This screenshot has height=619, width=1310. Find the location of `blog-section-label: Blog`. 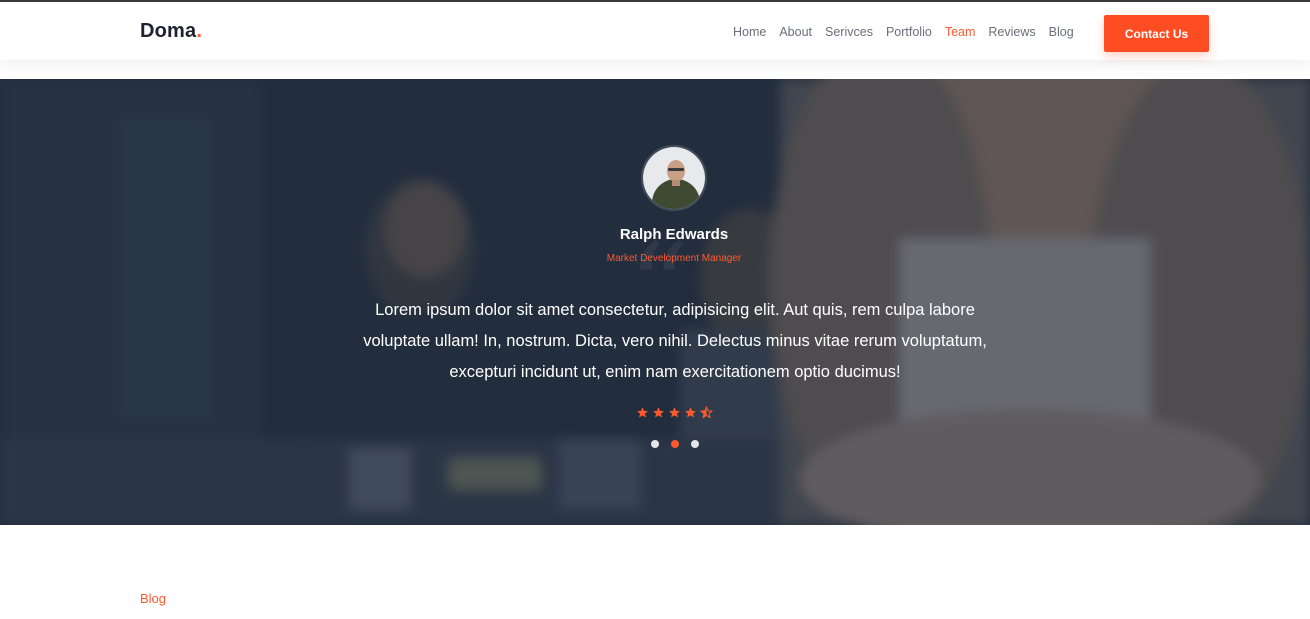

blog-section-label: Blog is located at coordinates (153, 598).